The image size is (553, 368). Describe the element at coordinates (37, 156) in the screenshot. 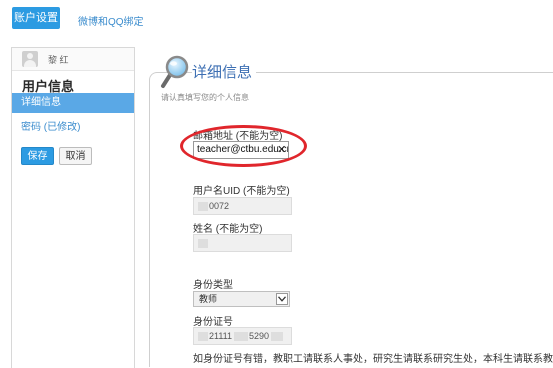

I see `save-button: 保存` at that location.